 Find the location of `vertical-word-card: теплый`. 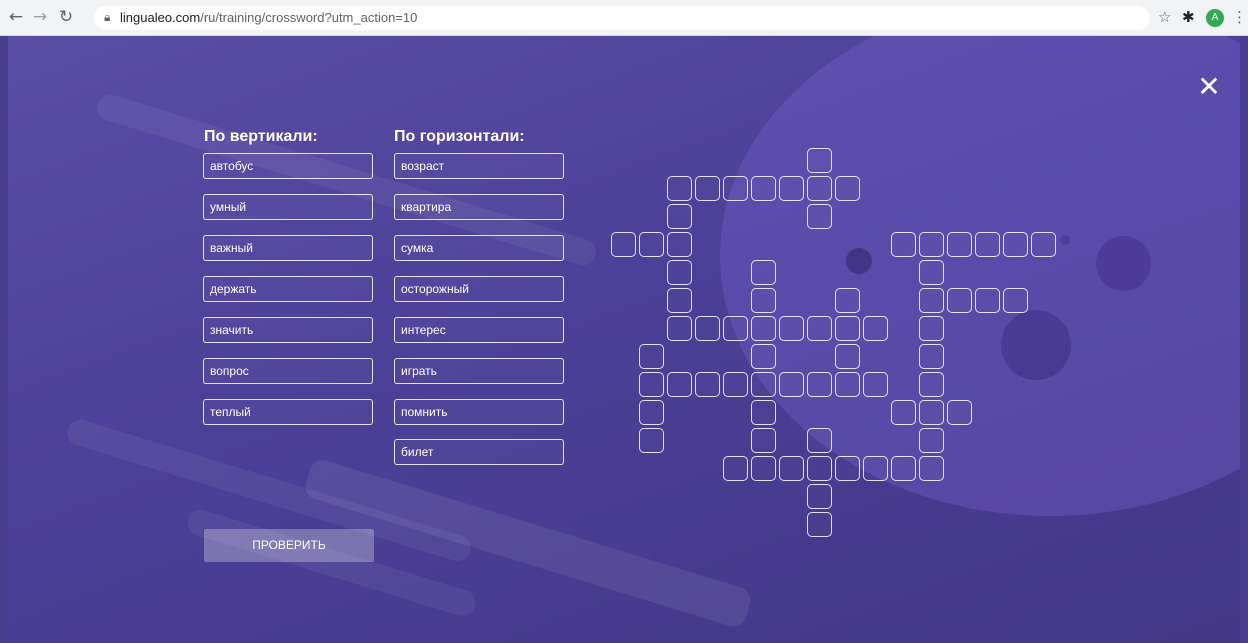

vertical-word-card: теплый is located at coordinates (288, 412).